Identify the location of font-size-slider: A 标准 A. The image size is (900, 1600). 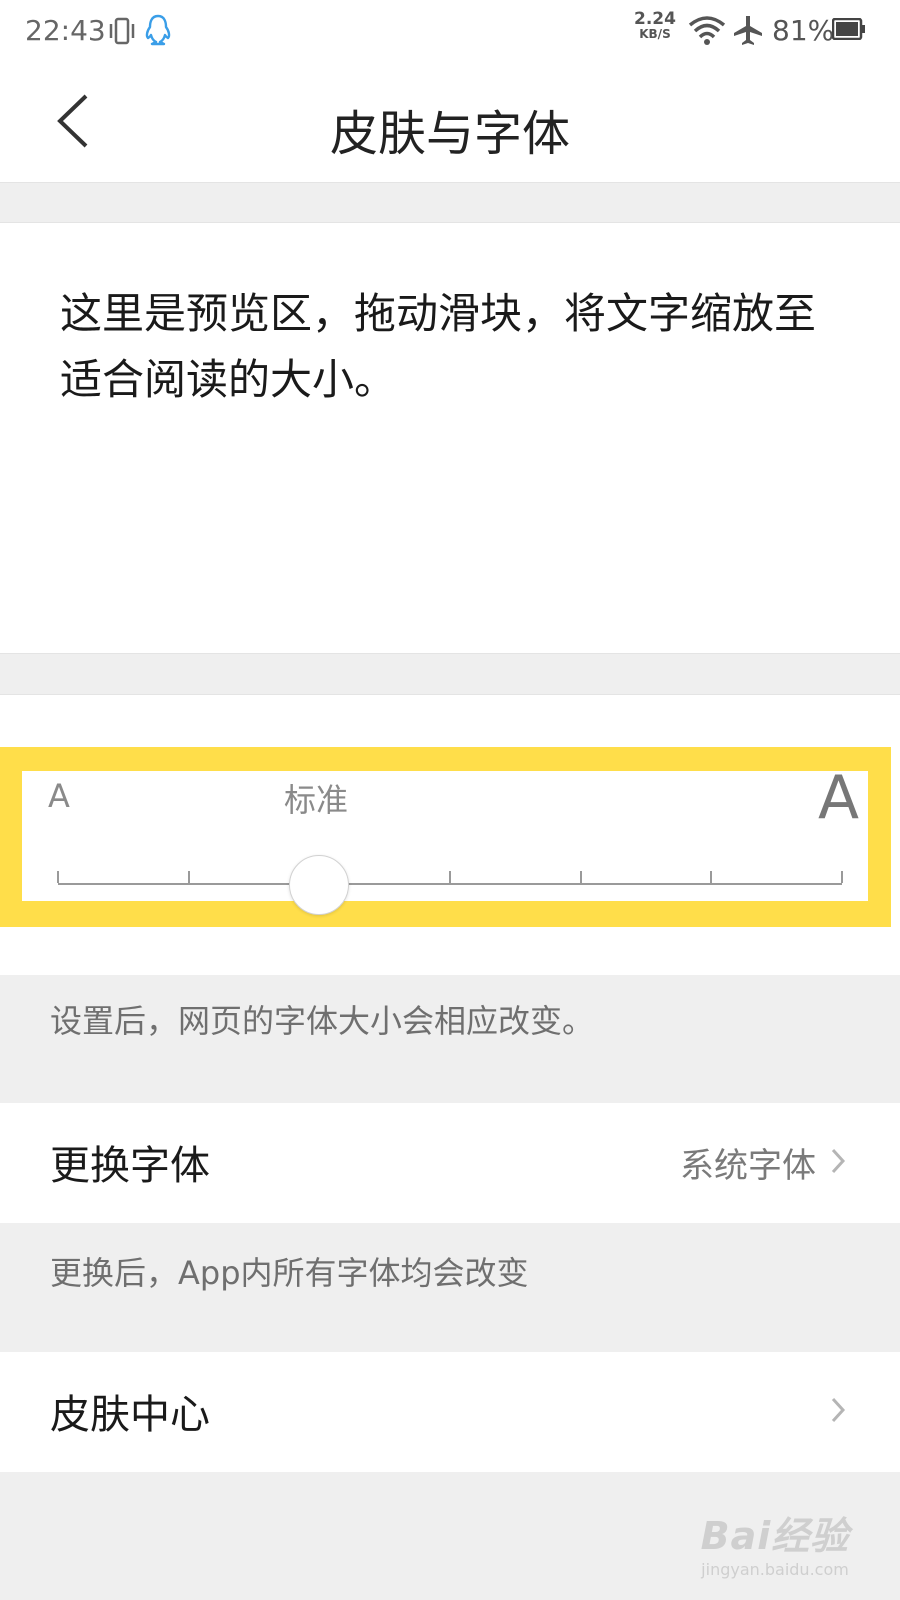
(445, 839).